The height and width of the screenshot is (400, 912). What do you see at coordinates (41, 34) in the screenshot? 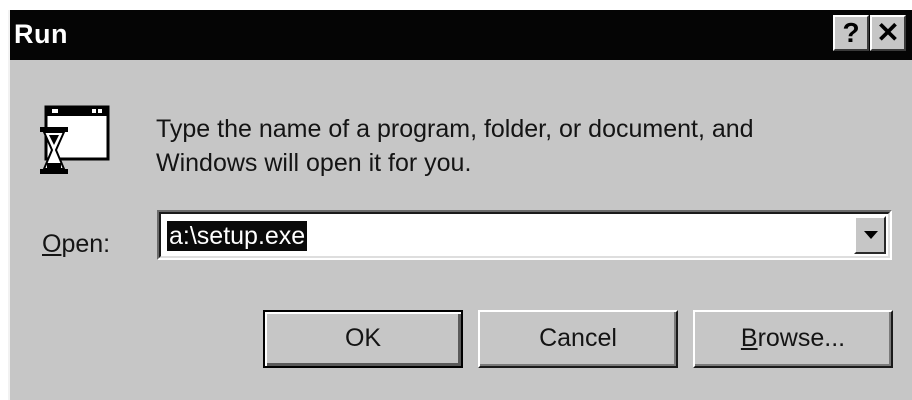
I see `window-title: Run` at bounding box center [41, 34].